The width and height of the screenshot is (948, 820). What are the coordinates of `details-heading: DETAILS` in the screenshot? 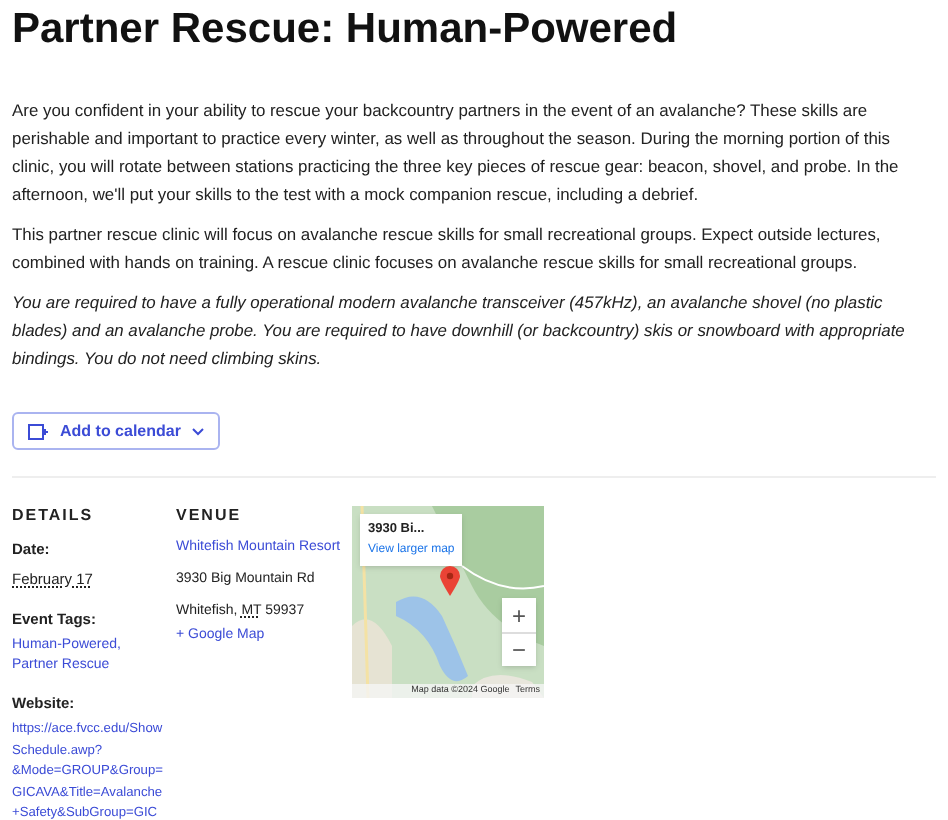 It's located at (54, 516).